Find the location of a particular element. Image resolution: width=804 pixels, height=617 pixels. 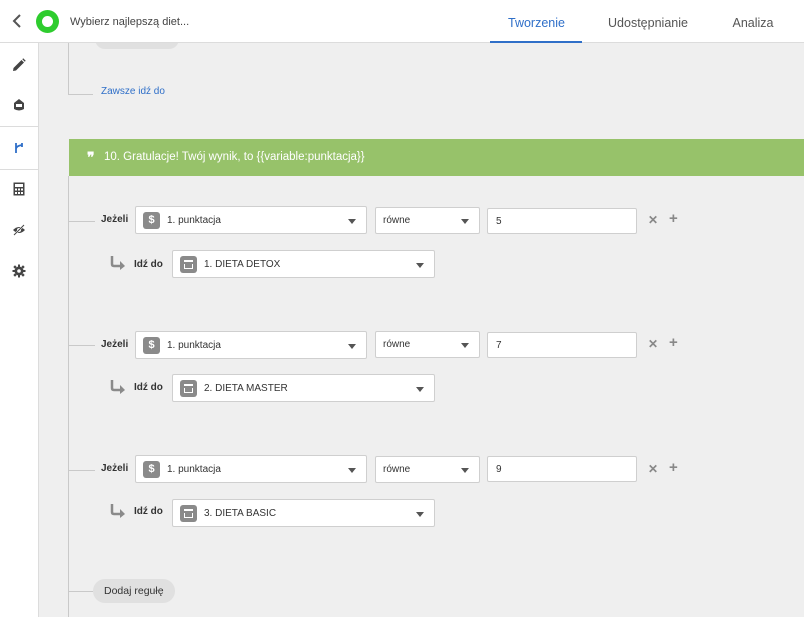

app-logo is located at coordinates (47, 21).